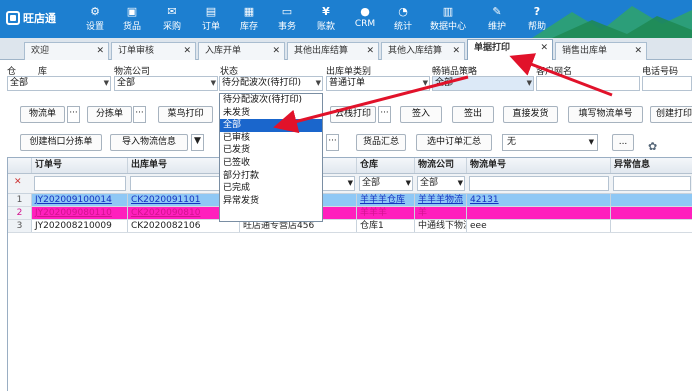 The width and height of the screenshot is (692, 391). What do you see at coordinates (454, 142) in the screenshot?
I see `selected-order-summary-button: 选中订单汇总` at bounding box center [454, 142].